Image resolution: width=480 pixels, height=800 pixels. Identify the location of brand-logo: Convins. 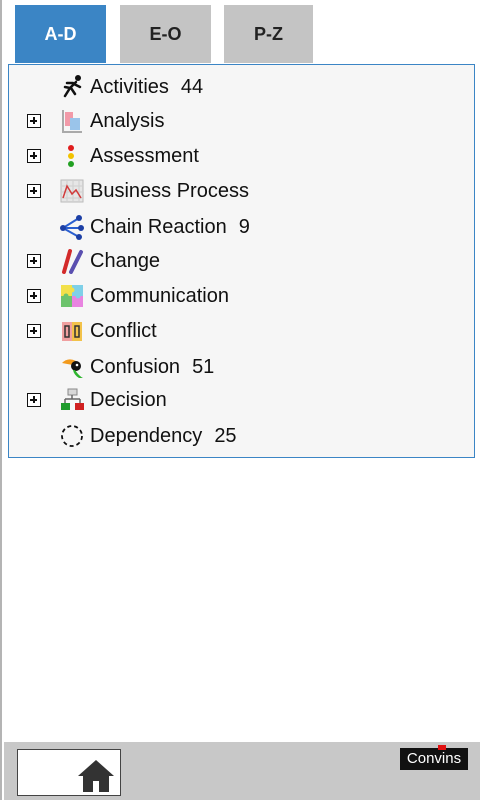
(434, 757).